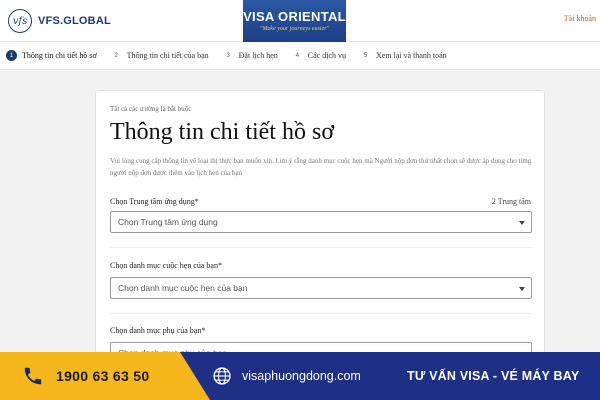 This screenshot has width=600, height=400. What do you see at coordinates (228, 55) in the screenshot?
I see `step-number: 3` at bounding box center [228, 55].